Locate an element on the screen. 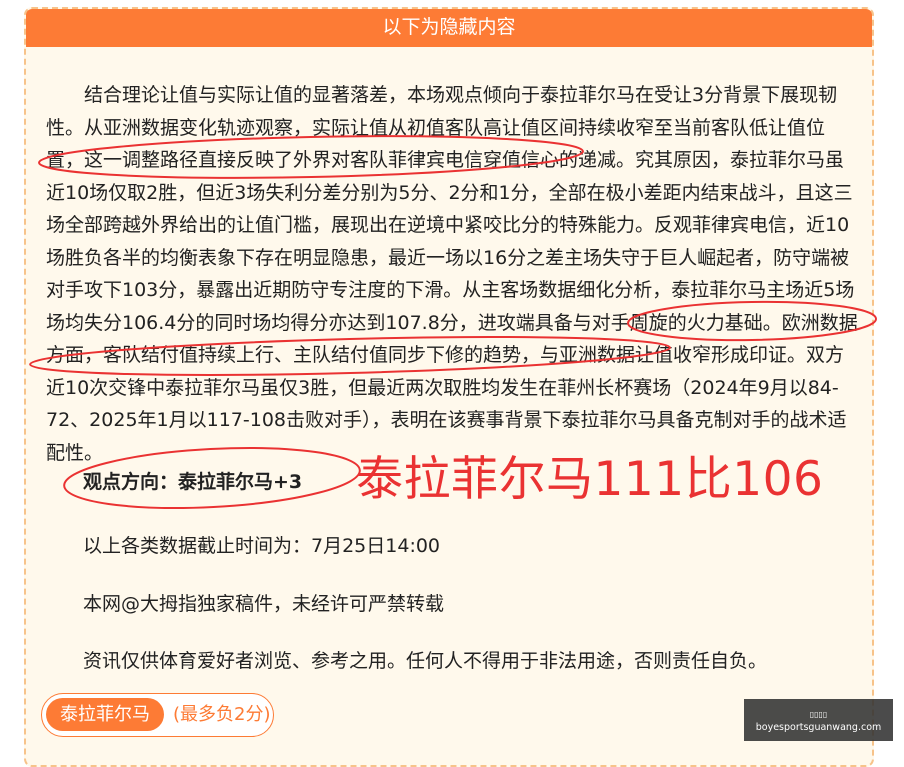 The image size is (904, 767). team-tag: 泰拉菲尔马 (最多负2分) is located at coordinates (157, 715).